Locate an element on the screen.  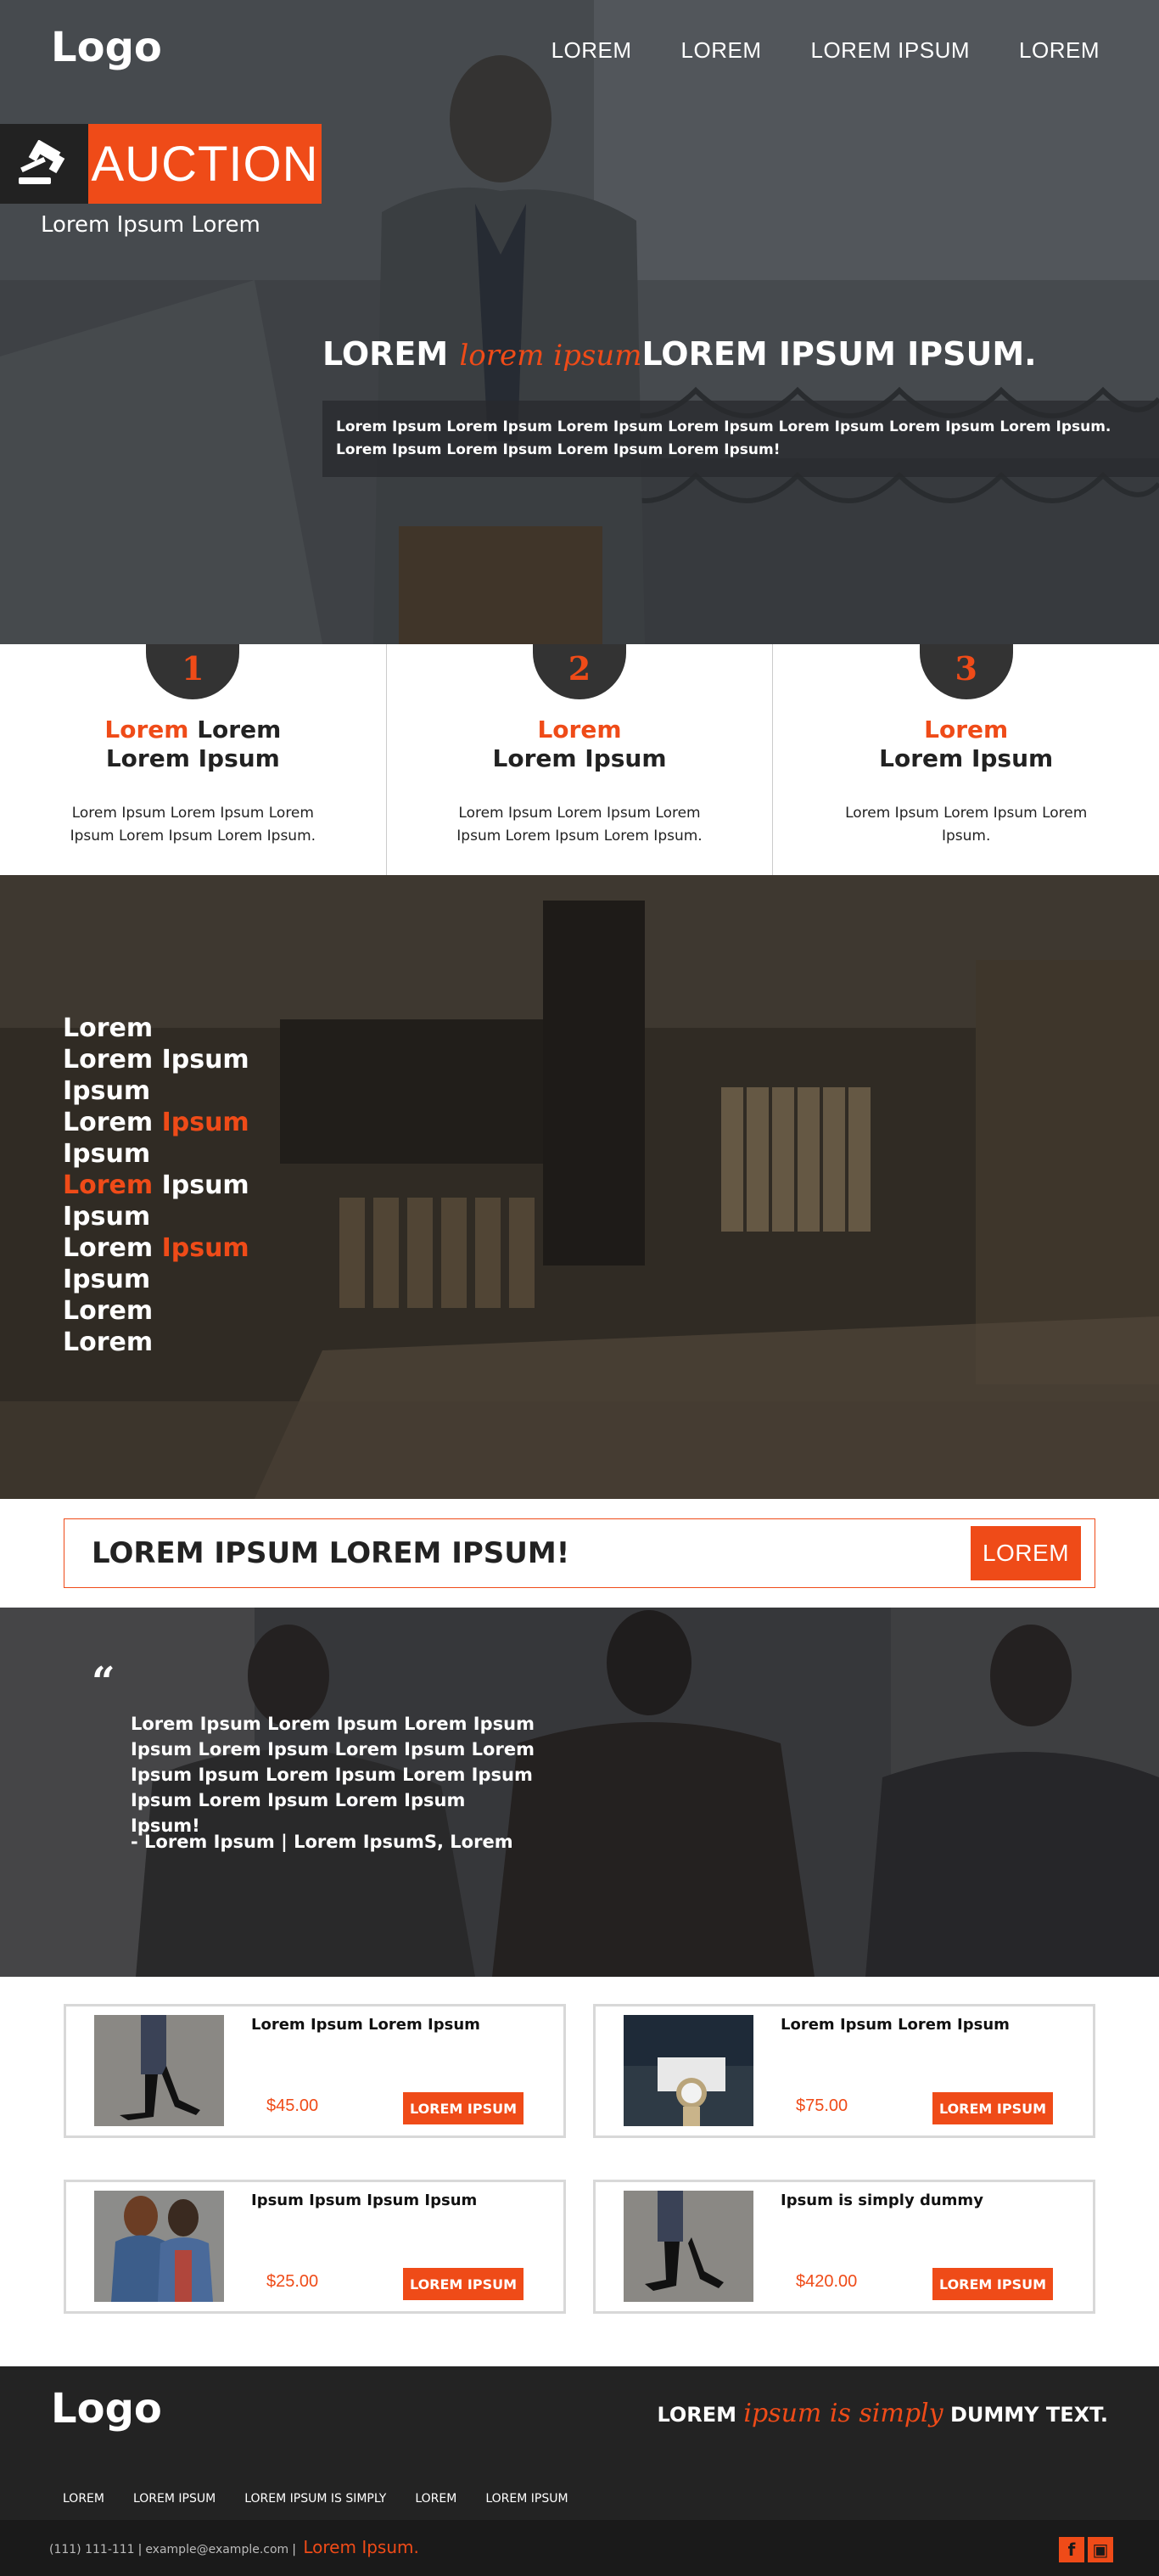
hero-heading-part1: LOREM is located at coordinates (391, 354).